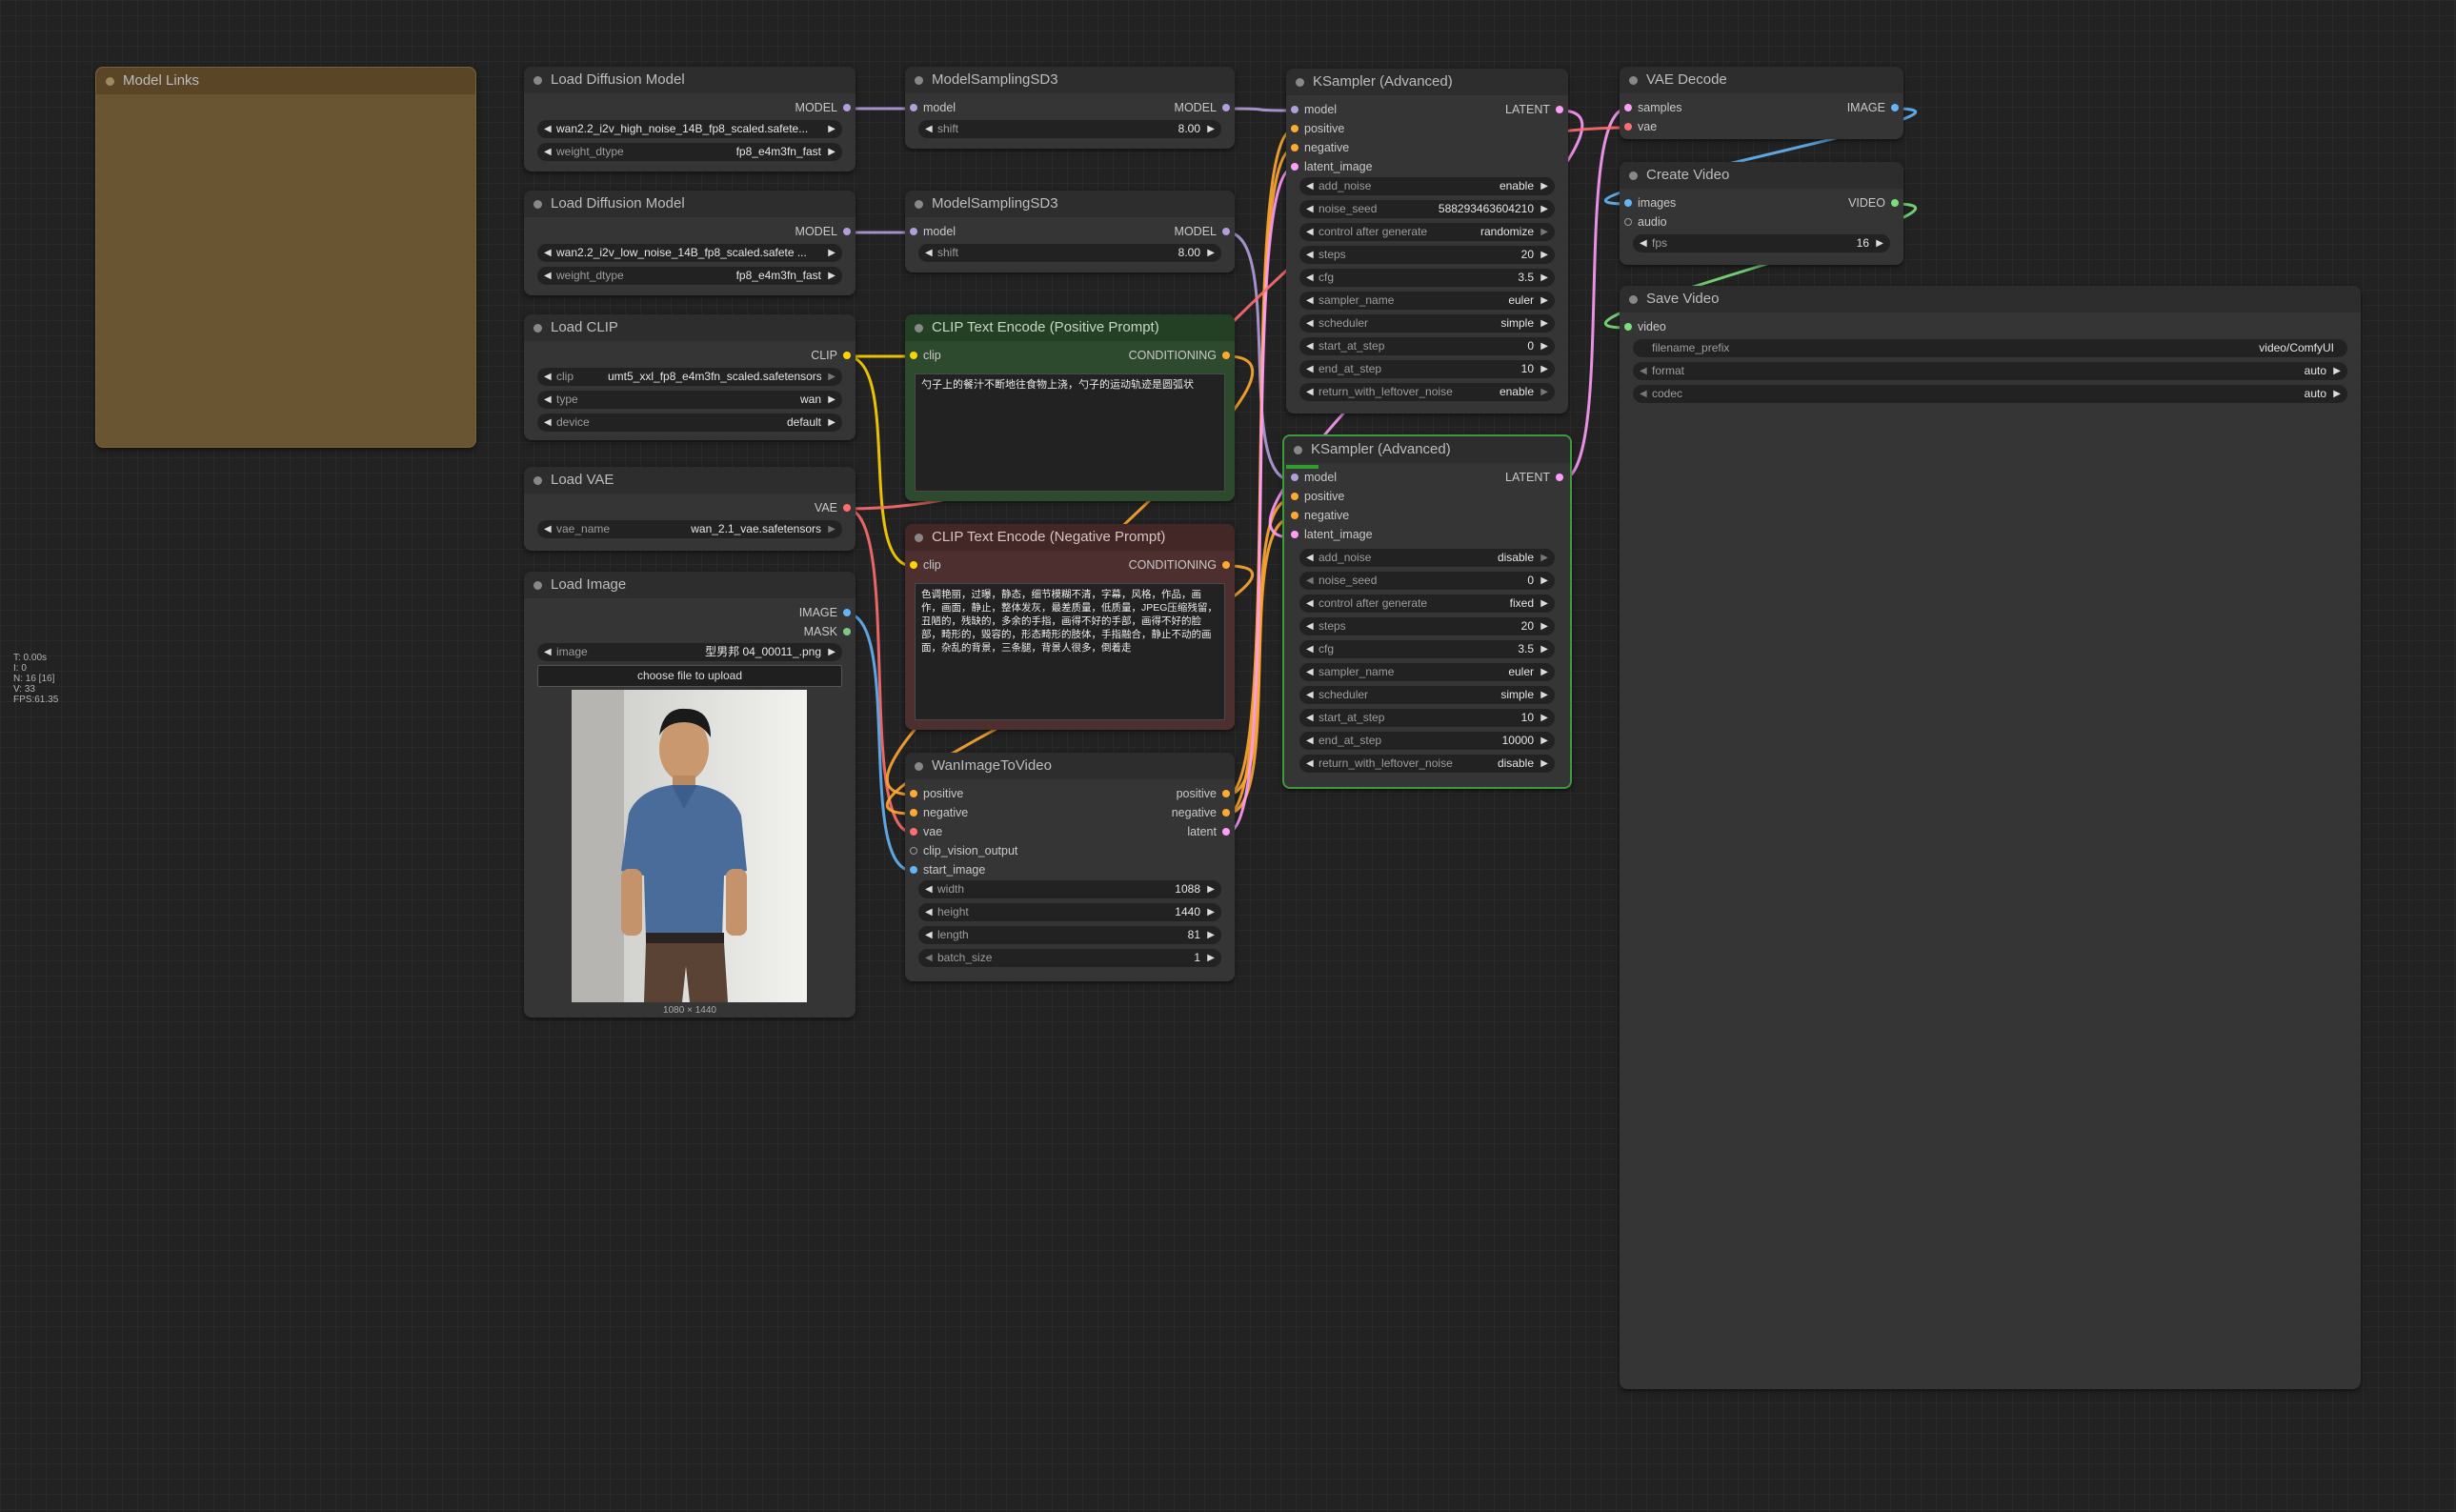  Describe the element at coordinates (1427, 209) in the screenshot. I see `widget-noise-seed: ◀ noise_seed 588293463604210 ▶` at that location.